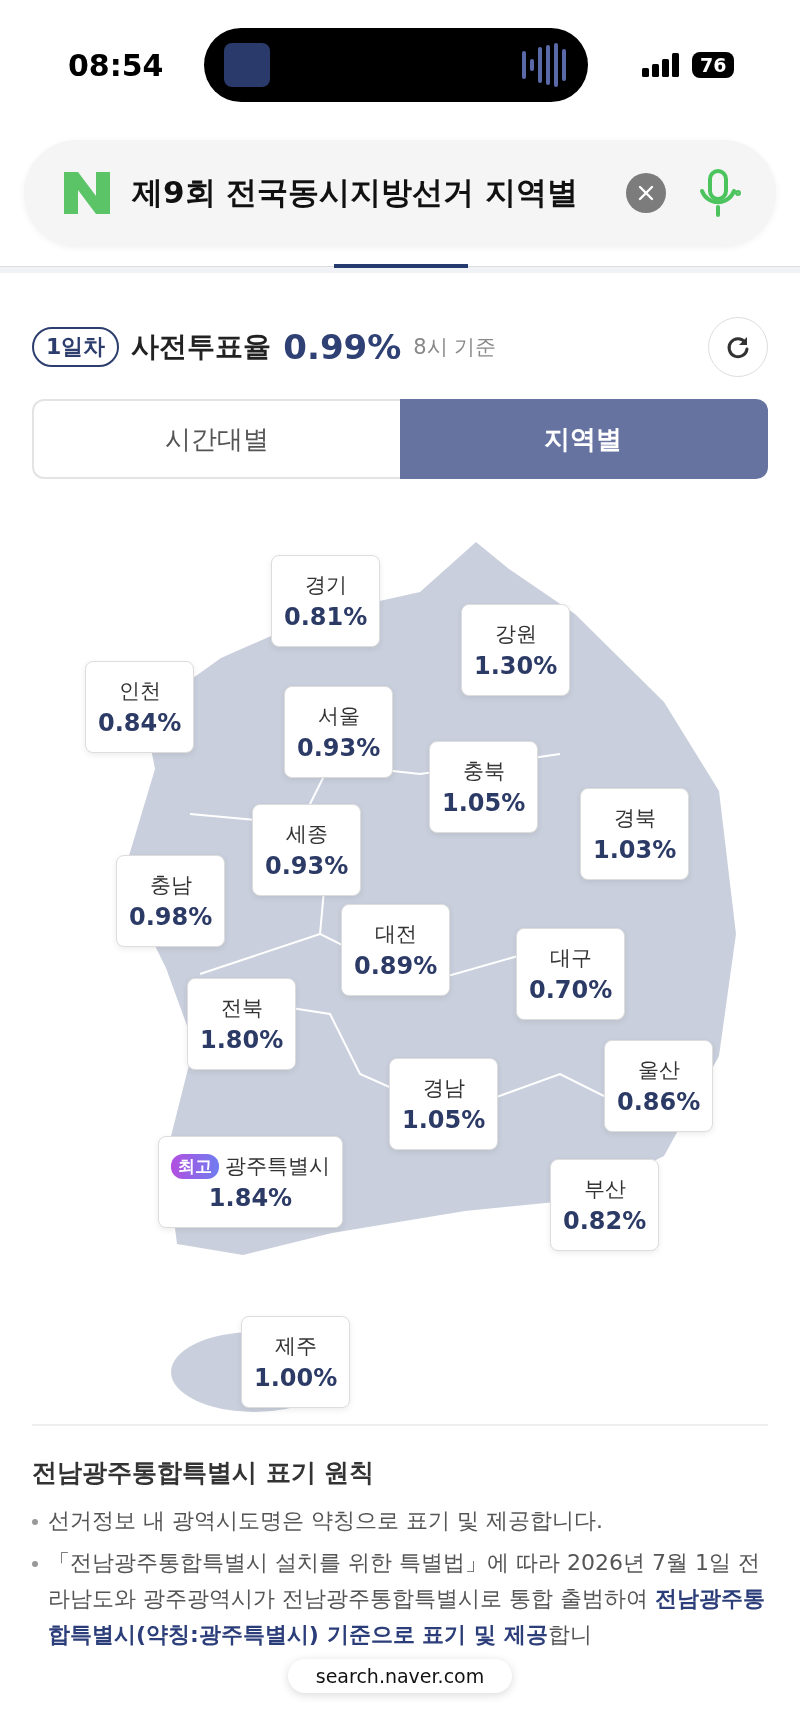  Describe the element at coordinates (713, 65) in the screenshot. I see `battery-indicator: 76` at that location.